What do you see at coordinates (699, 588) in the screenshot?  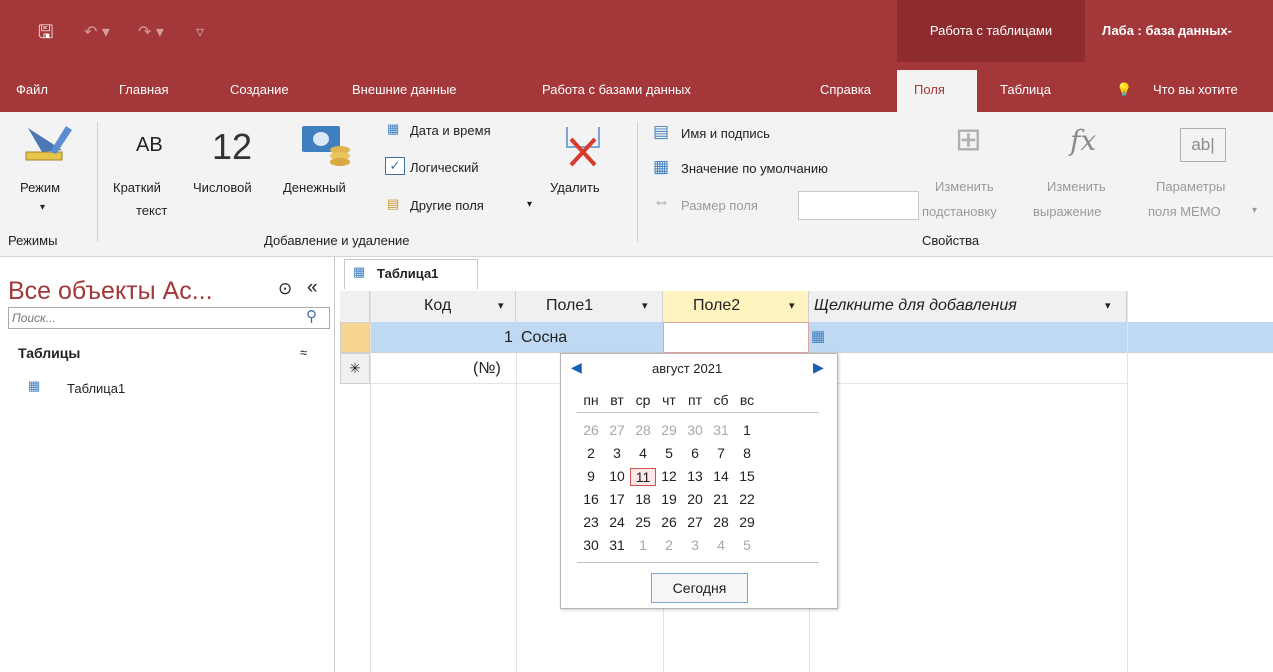 I see `today-button: Сегодня` at bounding box center [699, 588].